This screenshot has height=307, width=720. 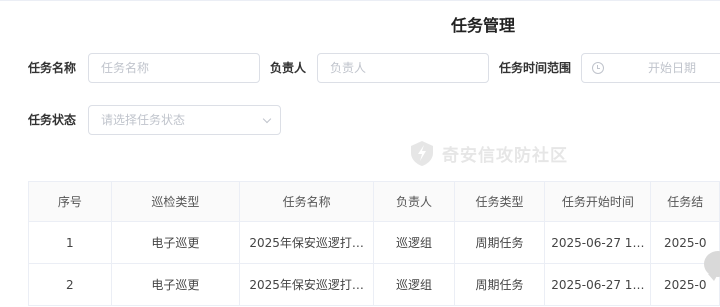 I want to click on shield-logo-icon, so click(x=422, y=153).